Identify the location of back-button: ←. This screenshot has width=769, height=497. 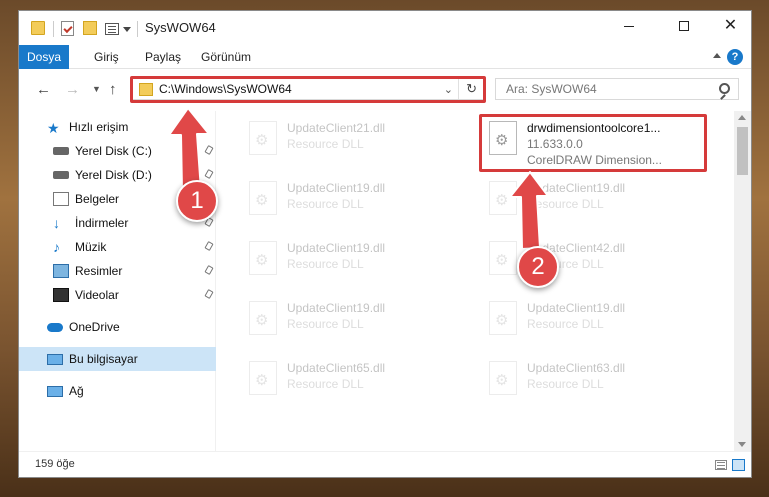
(43, 89).